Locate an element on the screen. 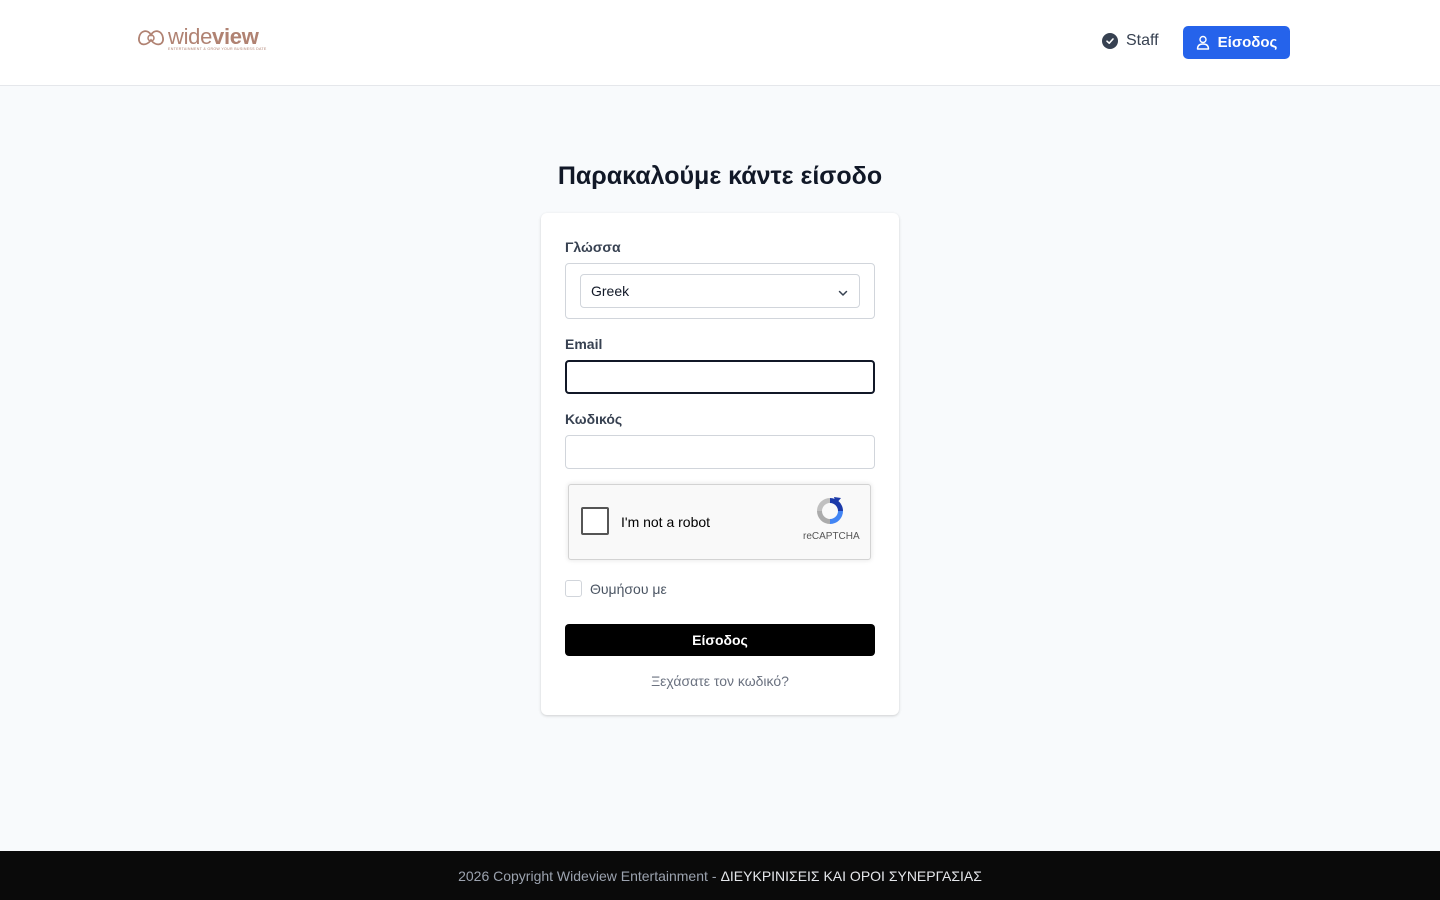  recaptcha-brand: reCAPTCHA is located at coordinates (831, 536).